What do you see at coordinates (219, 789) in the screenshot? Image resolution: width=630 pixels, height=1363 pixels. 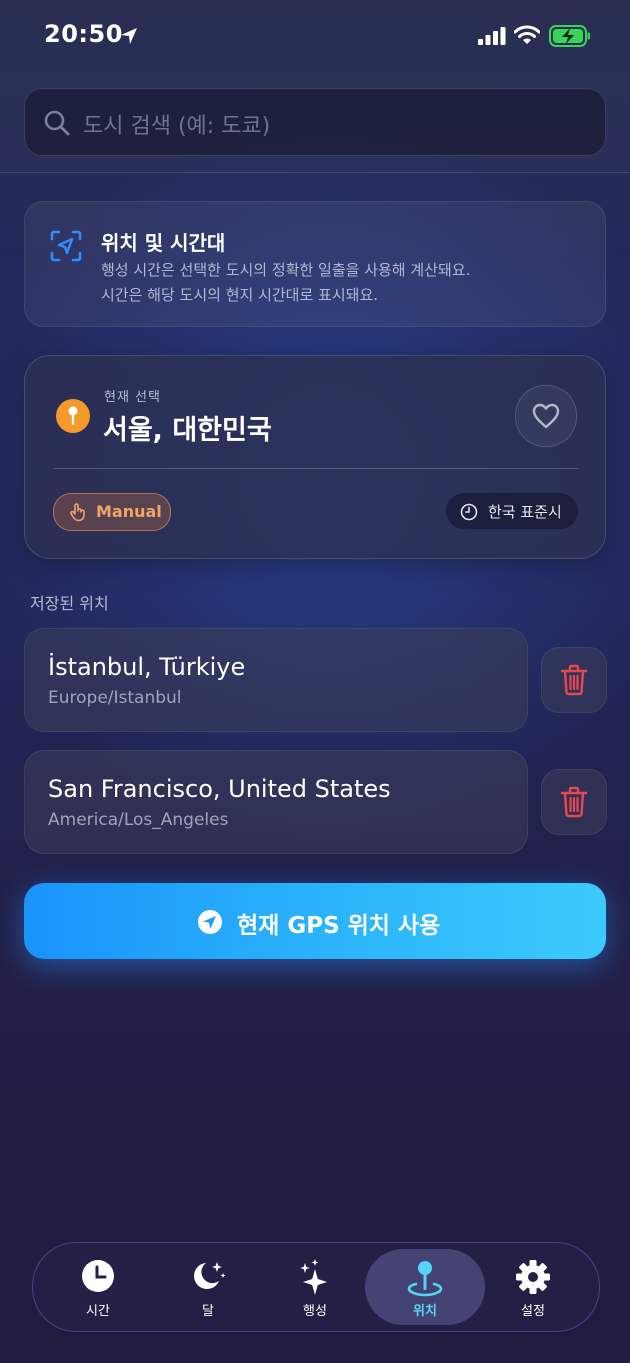 I see `saved-location-name: San Francisco, United States` at bounding box center [219, 789].